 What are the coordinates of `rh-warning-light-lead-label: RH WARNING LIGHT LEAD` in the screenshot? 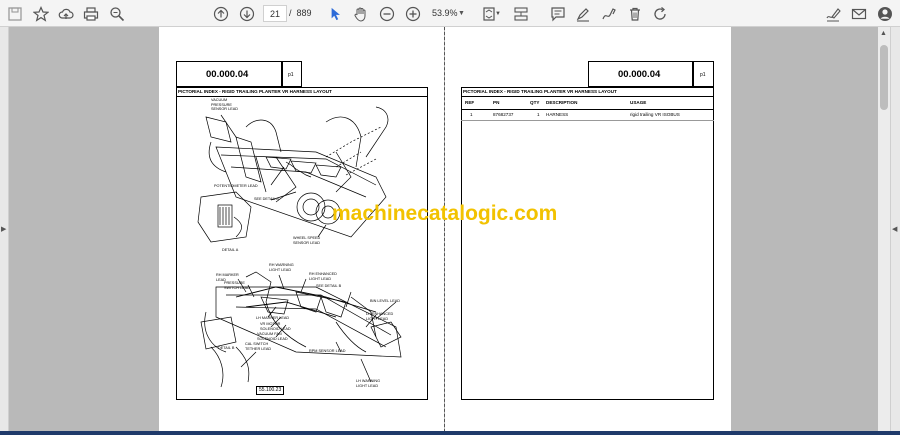 It's located at (281, 267).